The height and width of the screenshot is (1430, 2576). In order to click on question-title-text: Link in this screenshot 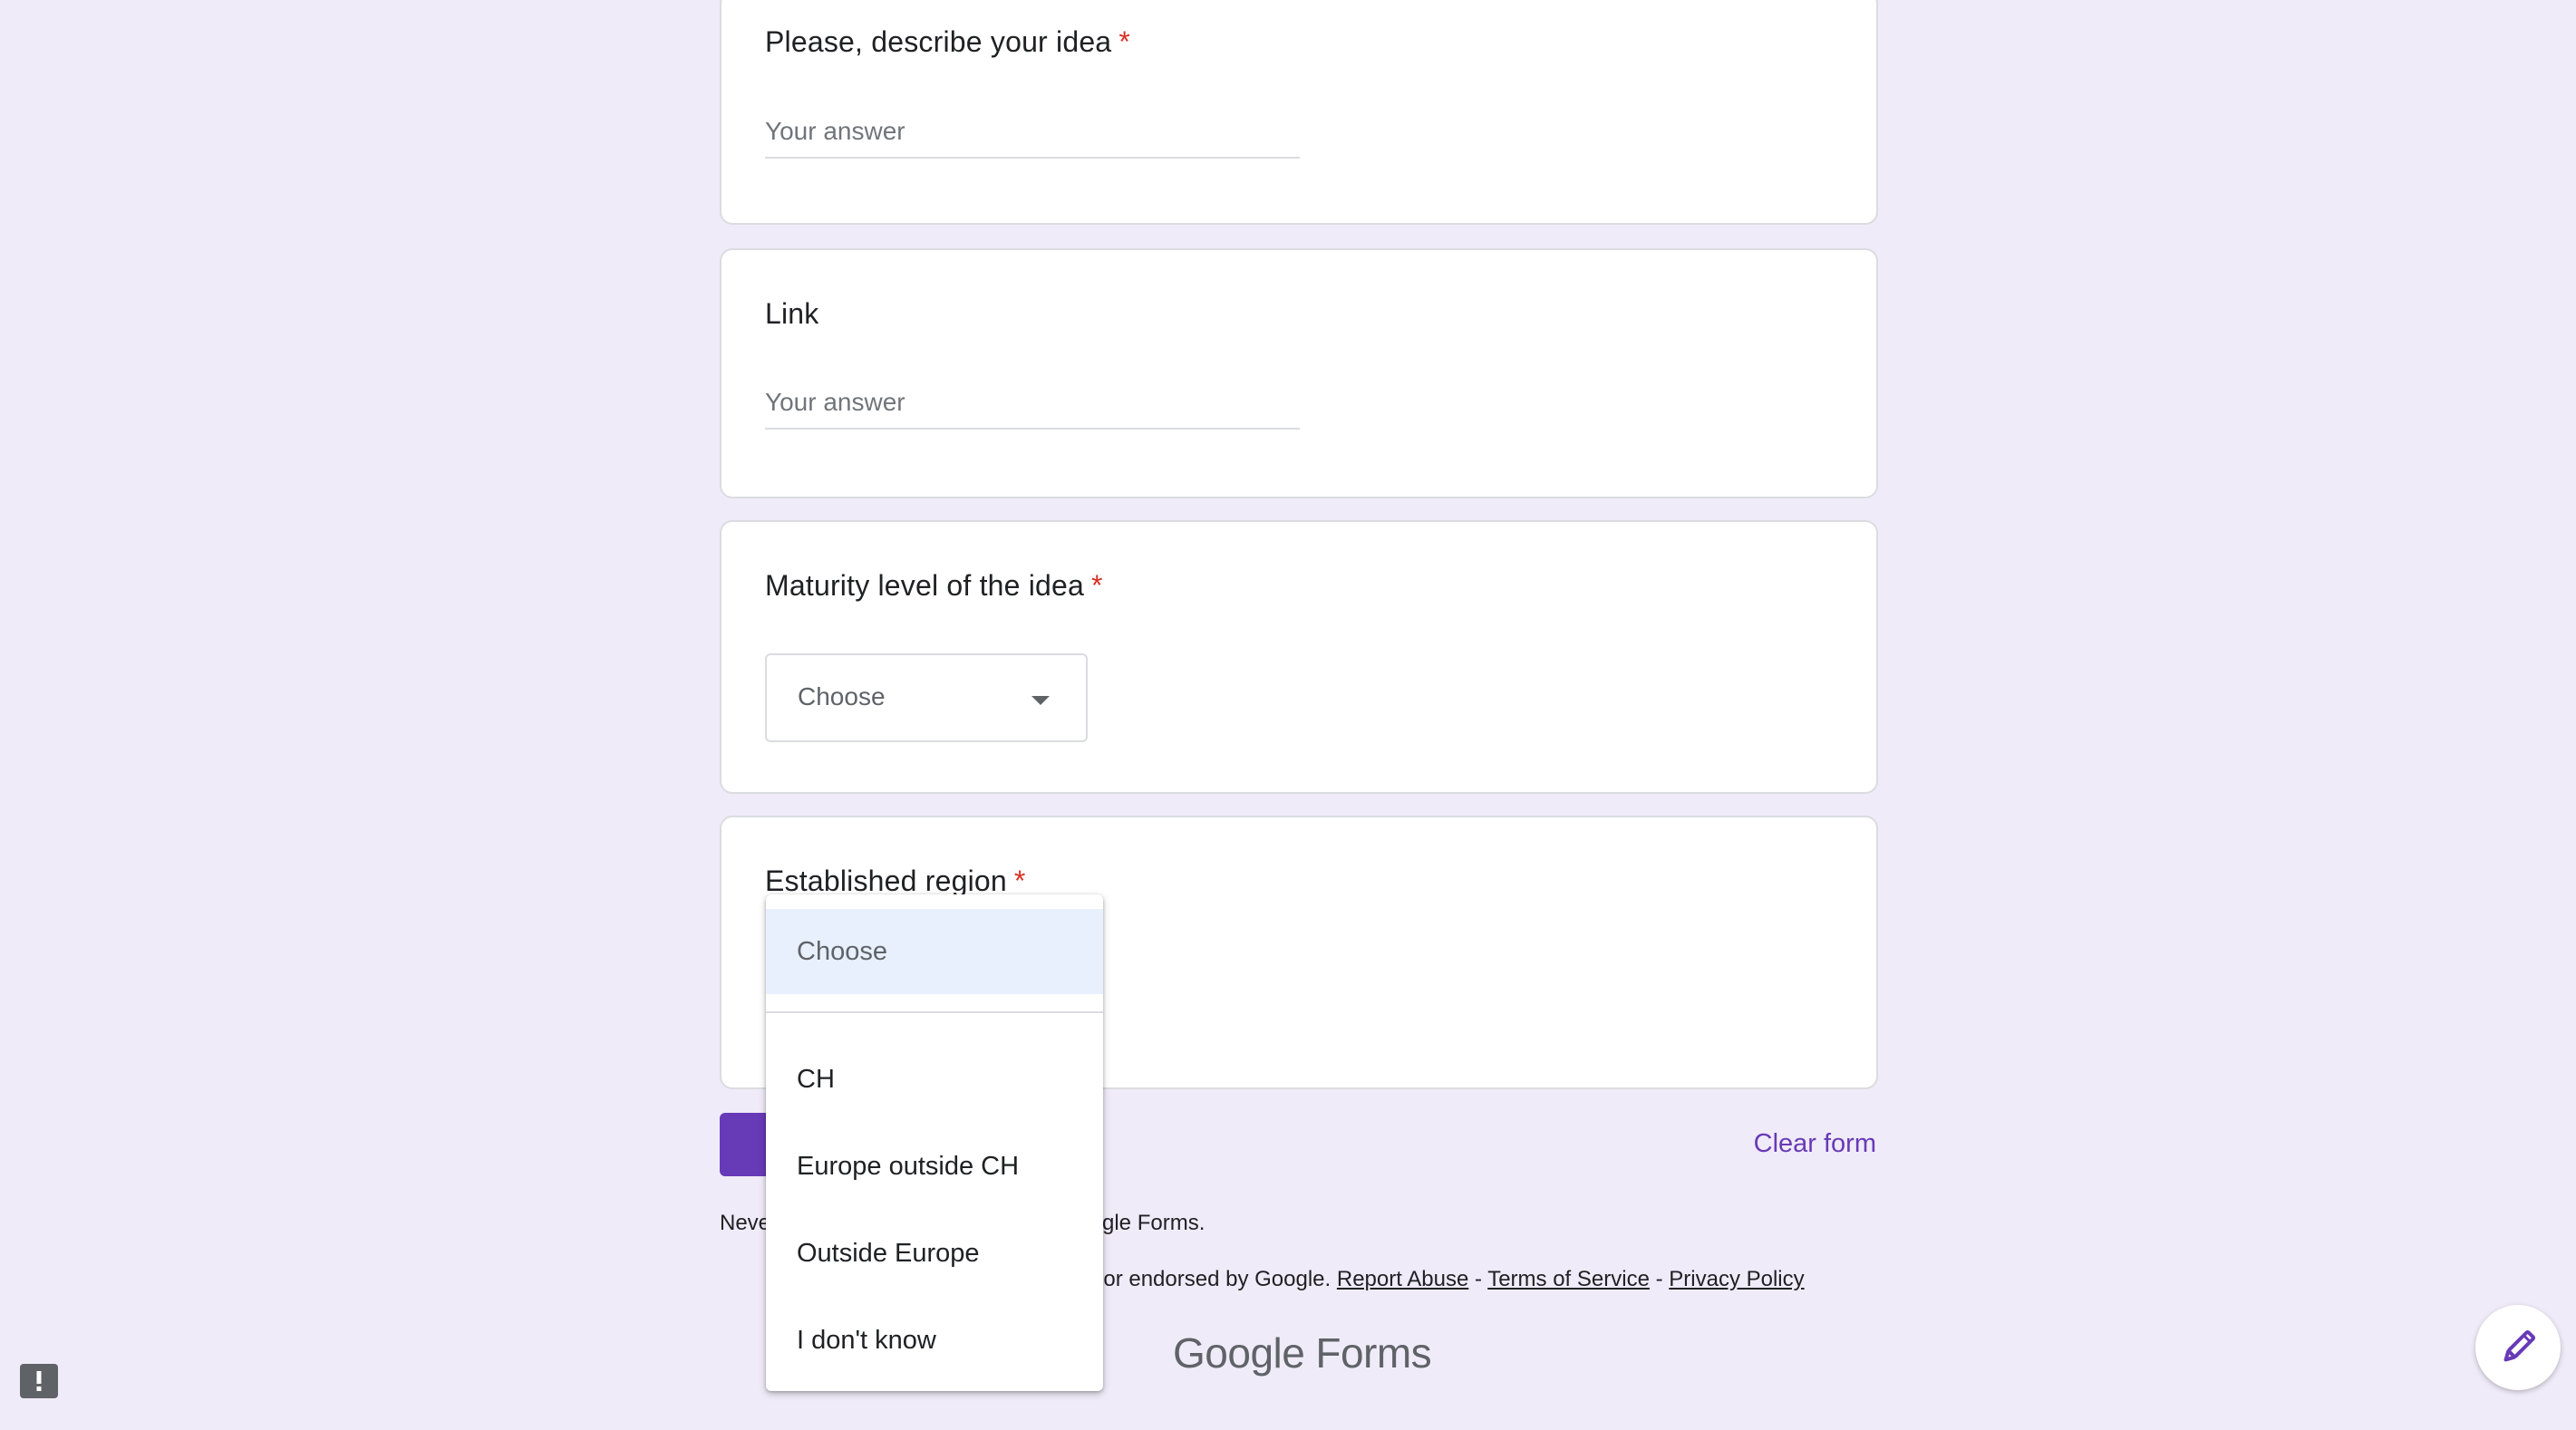, I will do `click(792, 313)`.